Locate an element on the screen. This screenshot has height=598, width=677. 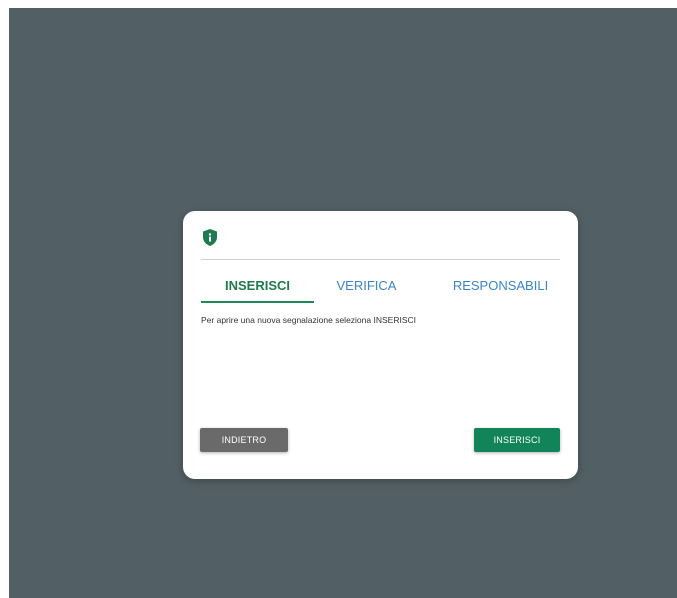
back-button: INDIETRO is located at coordinates (244, 440).